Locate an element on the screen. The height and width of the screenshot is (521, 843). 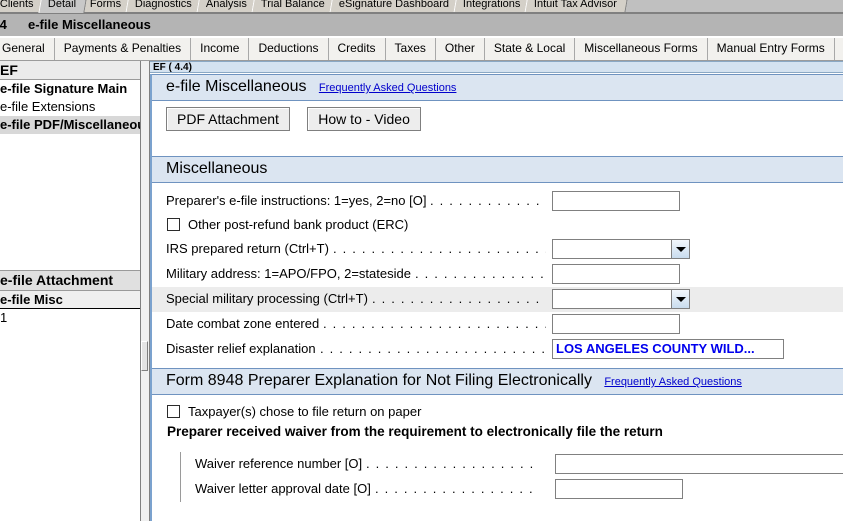
category-tab-other: Other is located at coordinates (460, 49).